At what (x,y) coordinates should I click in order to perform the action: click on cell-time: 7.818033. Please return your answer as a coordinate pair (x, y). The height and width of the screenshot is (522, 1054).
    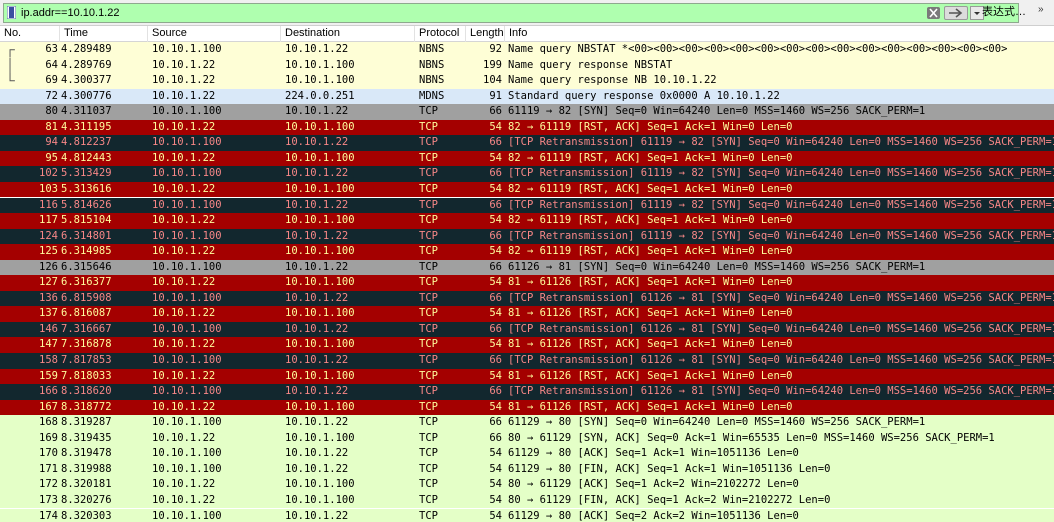
    Looking at the image, I should click on (86, 375).